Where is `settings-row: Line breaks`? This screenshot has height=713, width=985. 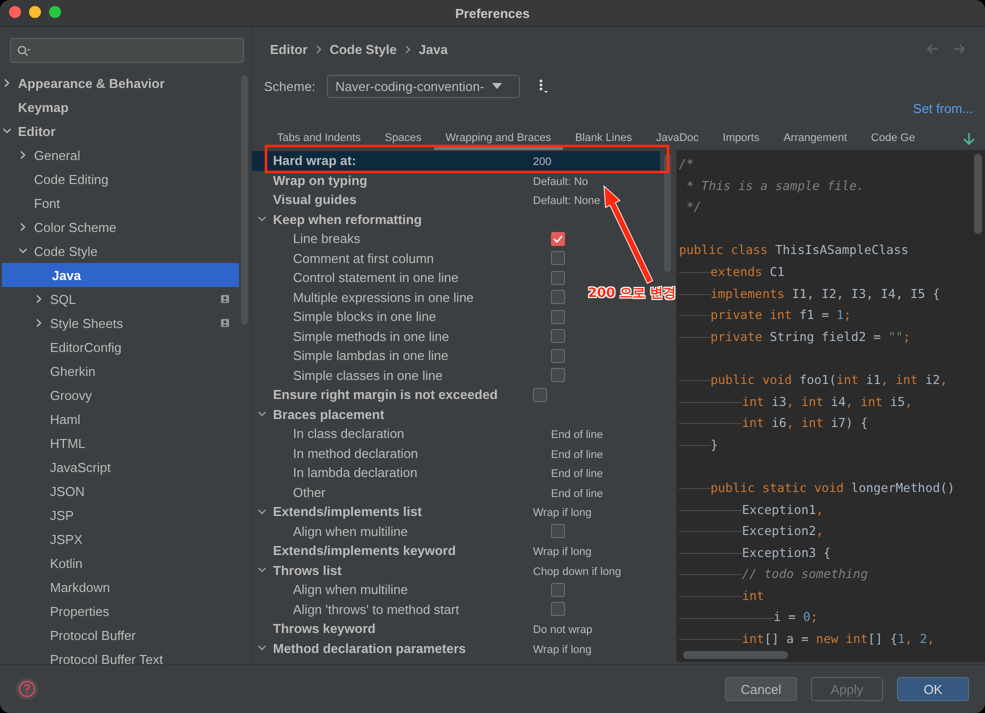 settings-row: Line breaks is located at coordinates (408, 238).